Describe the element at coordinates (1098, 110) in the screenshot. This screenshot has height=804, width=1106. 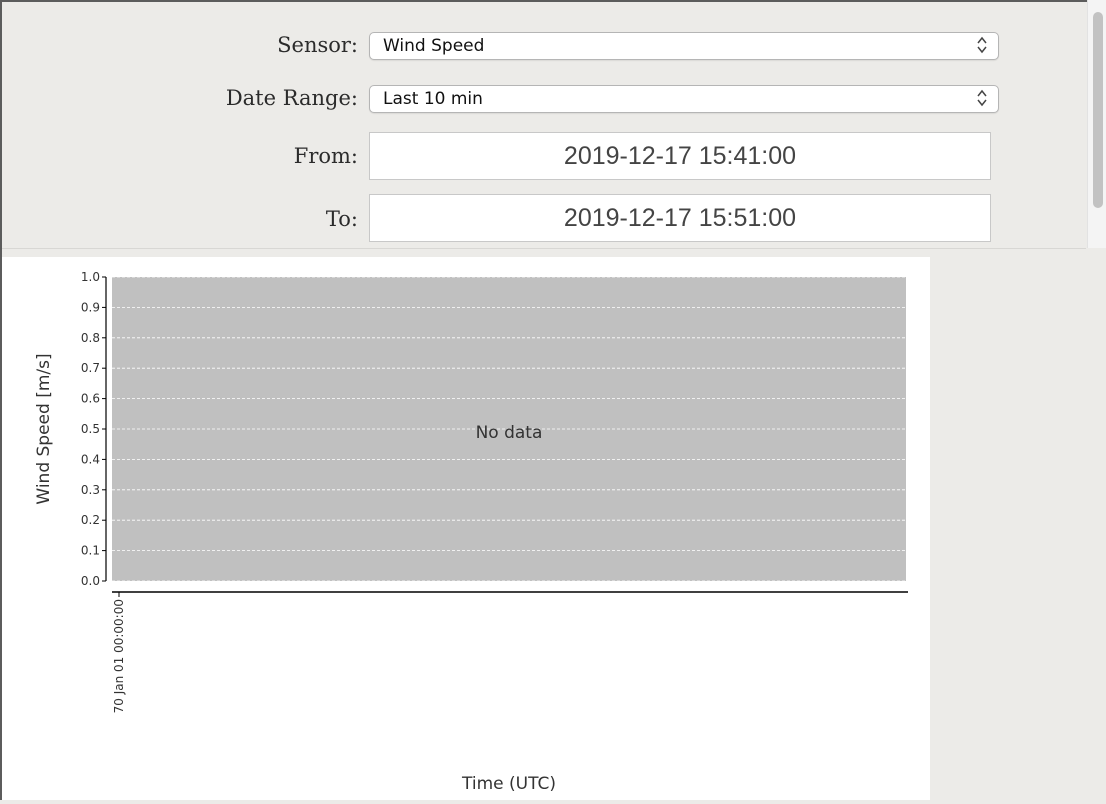
I see `scrollbar-thumb` at that location.